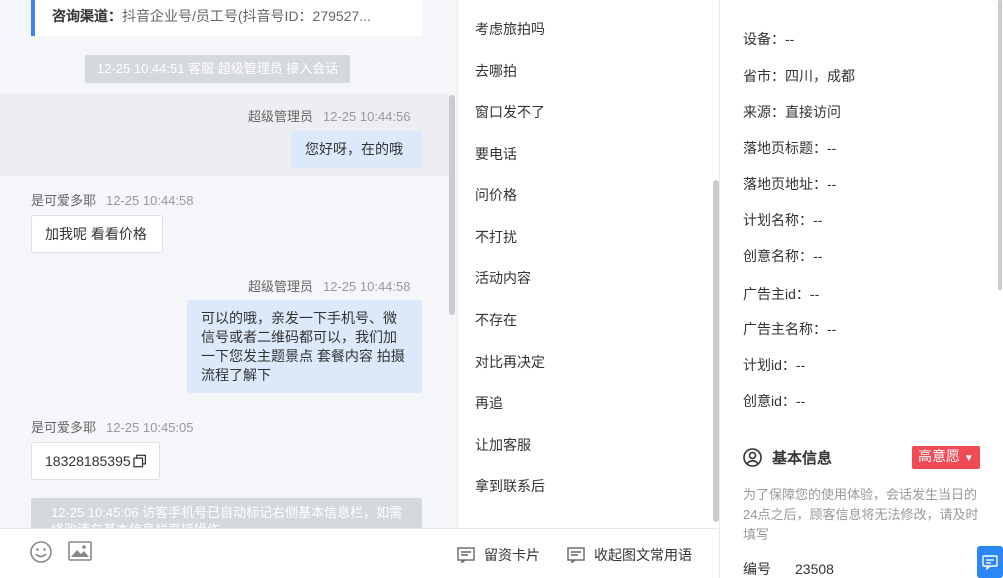 The height and width of the screenshot is (578, 1003). Describe the element at coordinates (802, 458) in the screenshot. I see `basic-info-title: 基本信息` at that location.